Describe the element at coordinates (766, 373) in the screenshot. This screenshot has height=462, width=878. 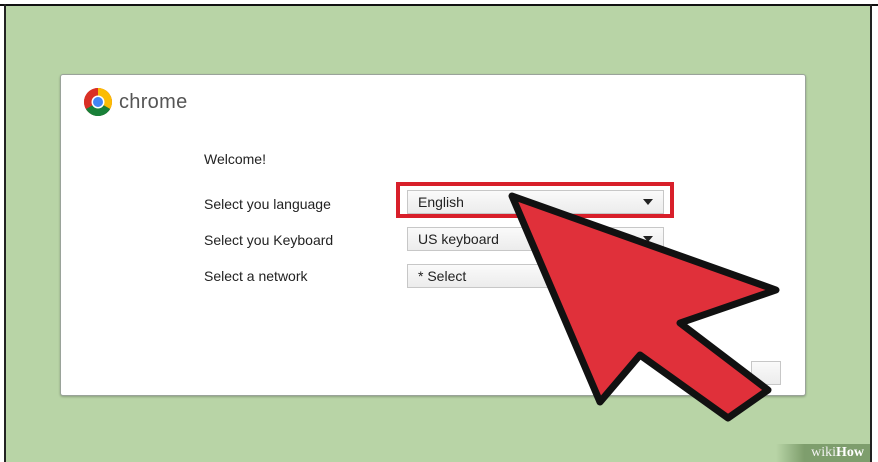
I see `continue-button` at that location.